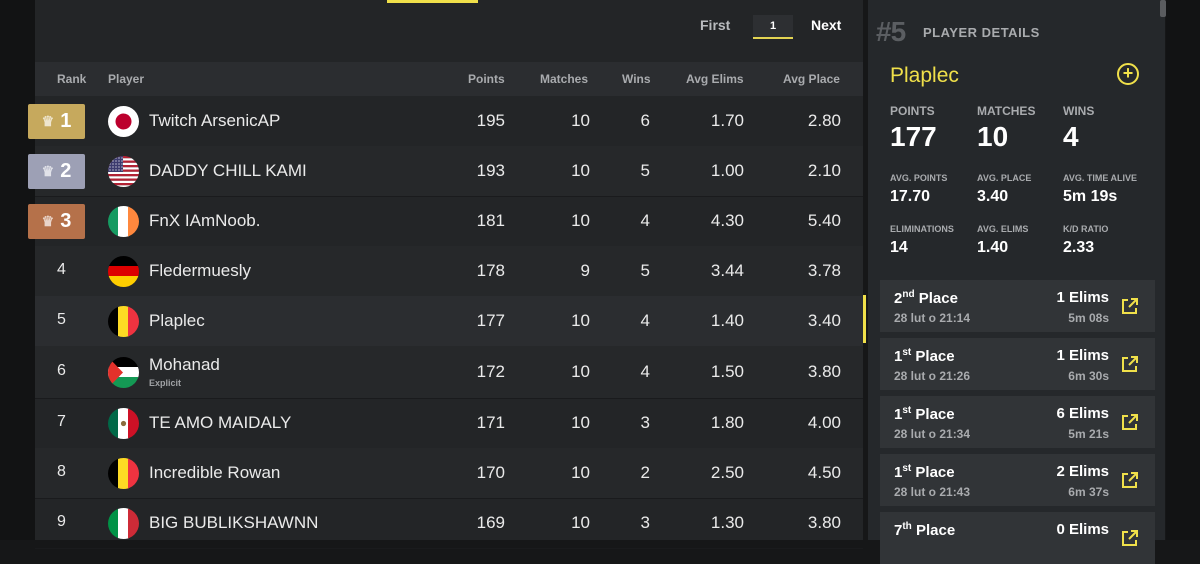 The height and width of the screenshot is (564, 1200). Describe the element at coordinates (993, 247) in the screenshot. I see `stat-avg-elims-value: 1.40` at that location.